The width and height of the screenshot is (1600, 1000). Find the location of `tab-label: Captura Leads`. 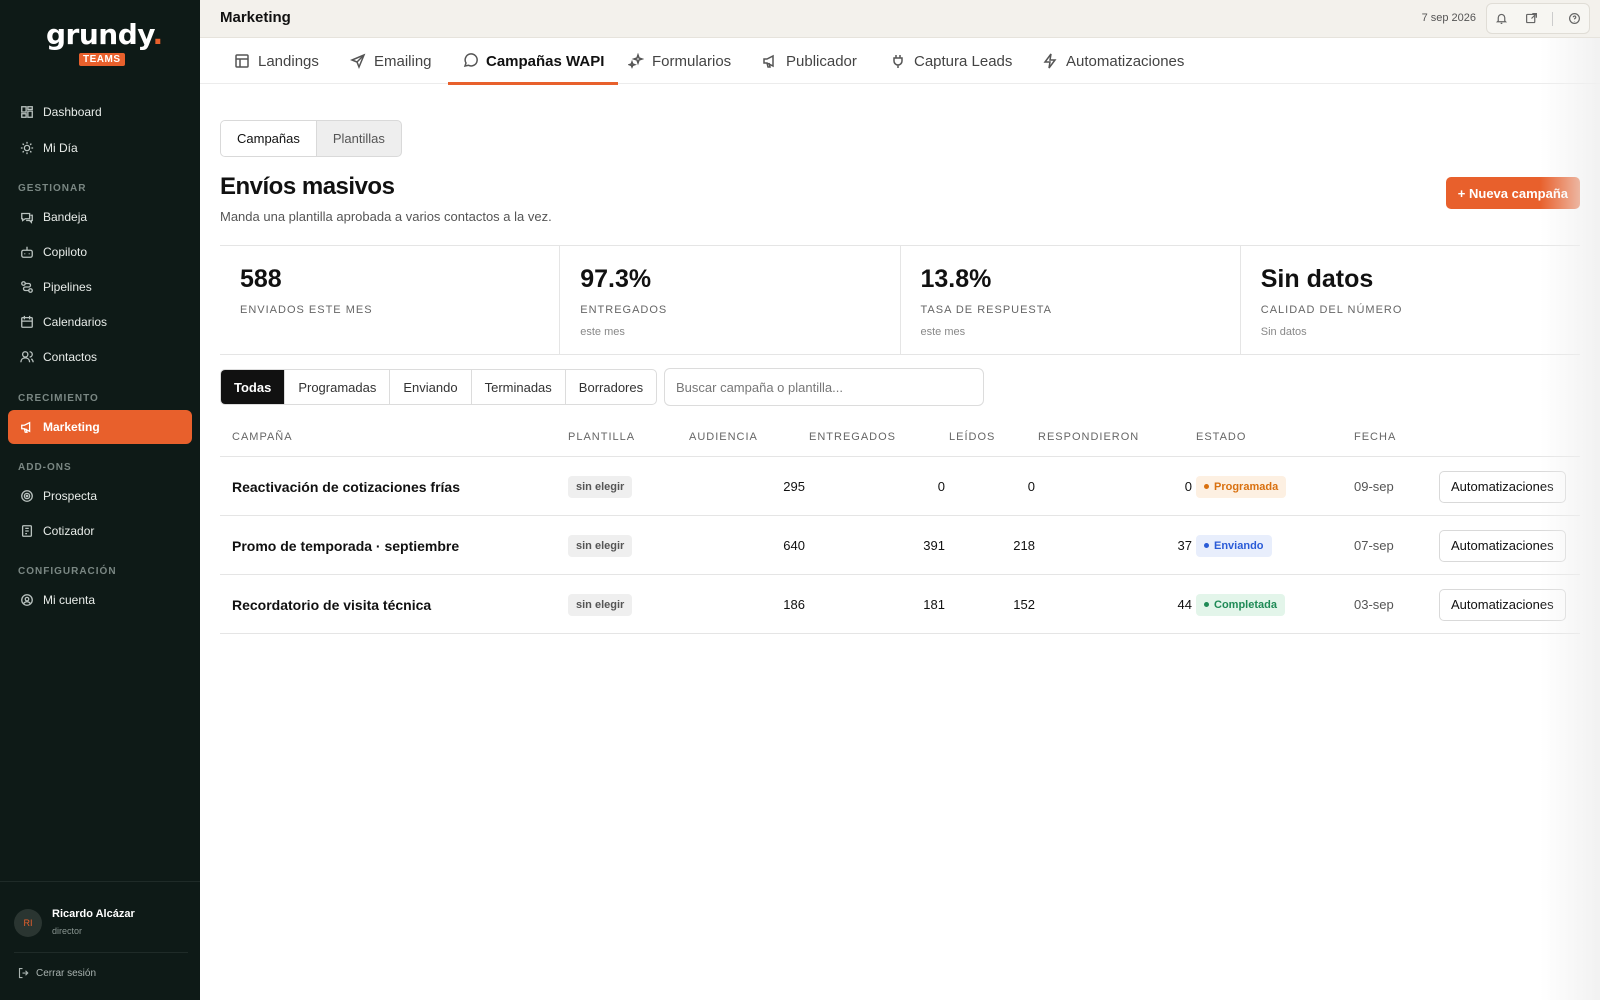

tab-label: Captura Leads is located at coordinates (963, 61).